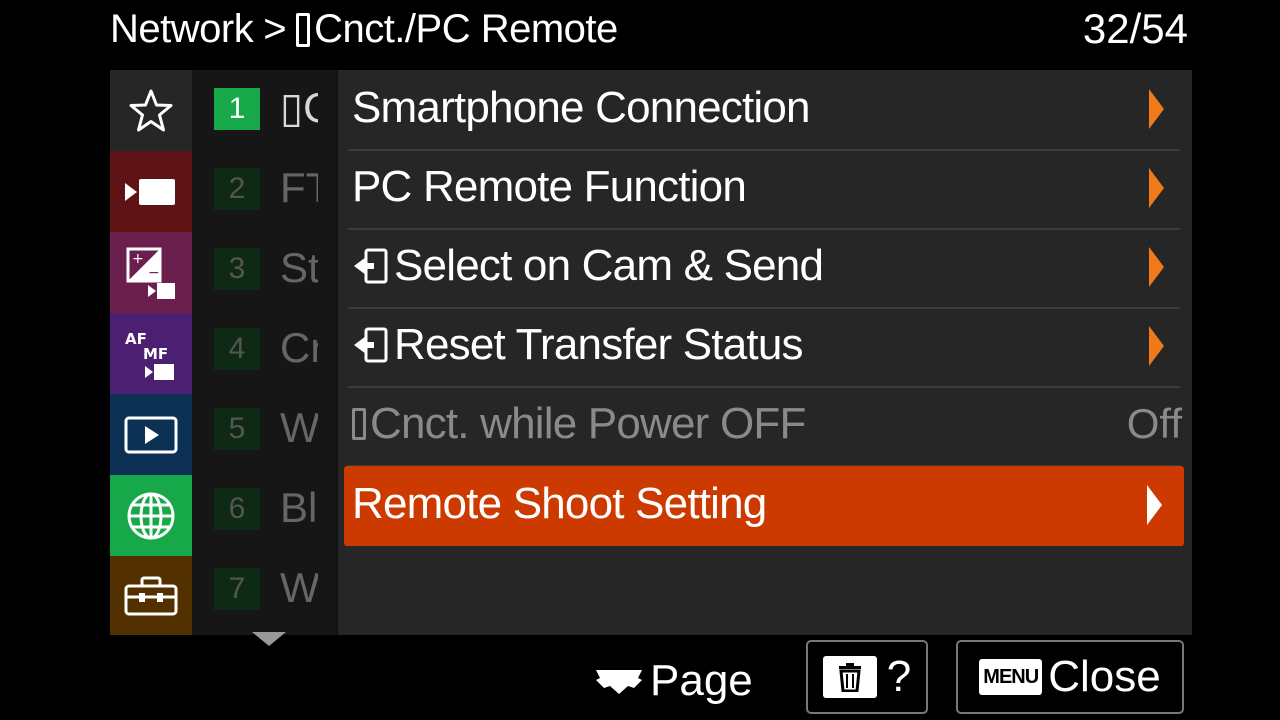 The image size is (1280, 720). I want to click on subpage-number: 5, so click(237, 429).